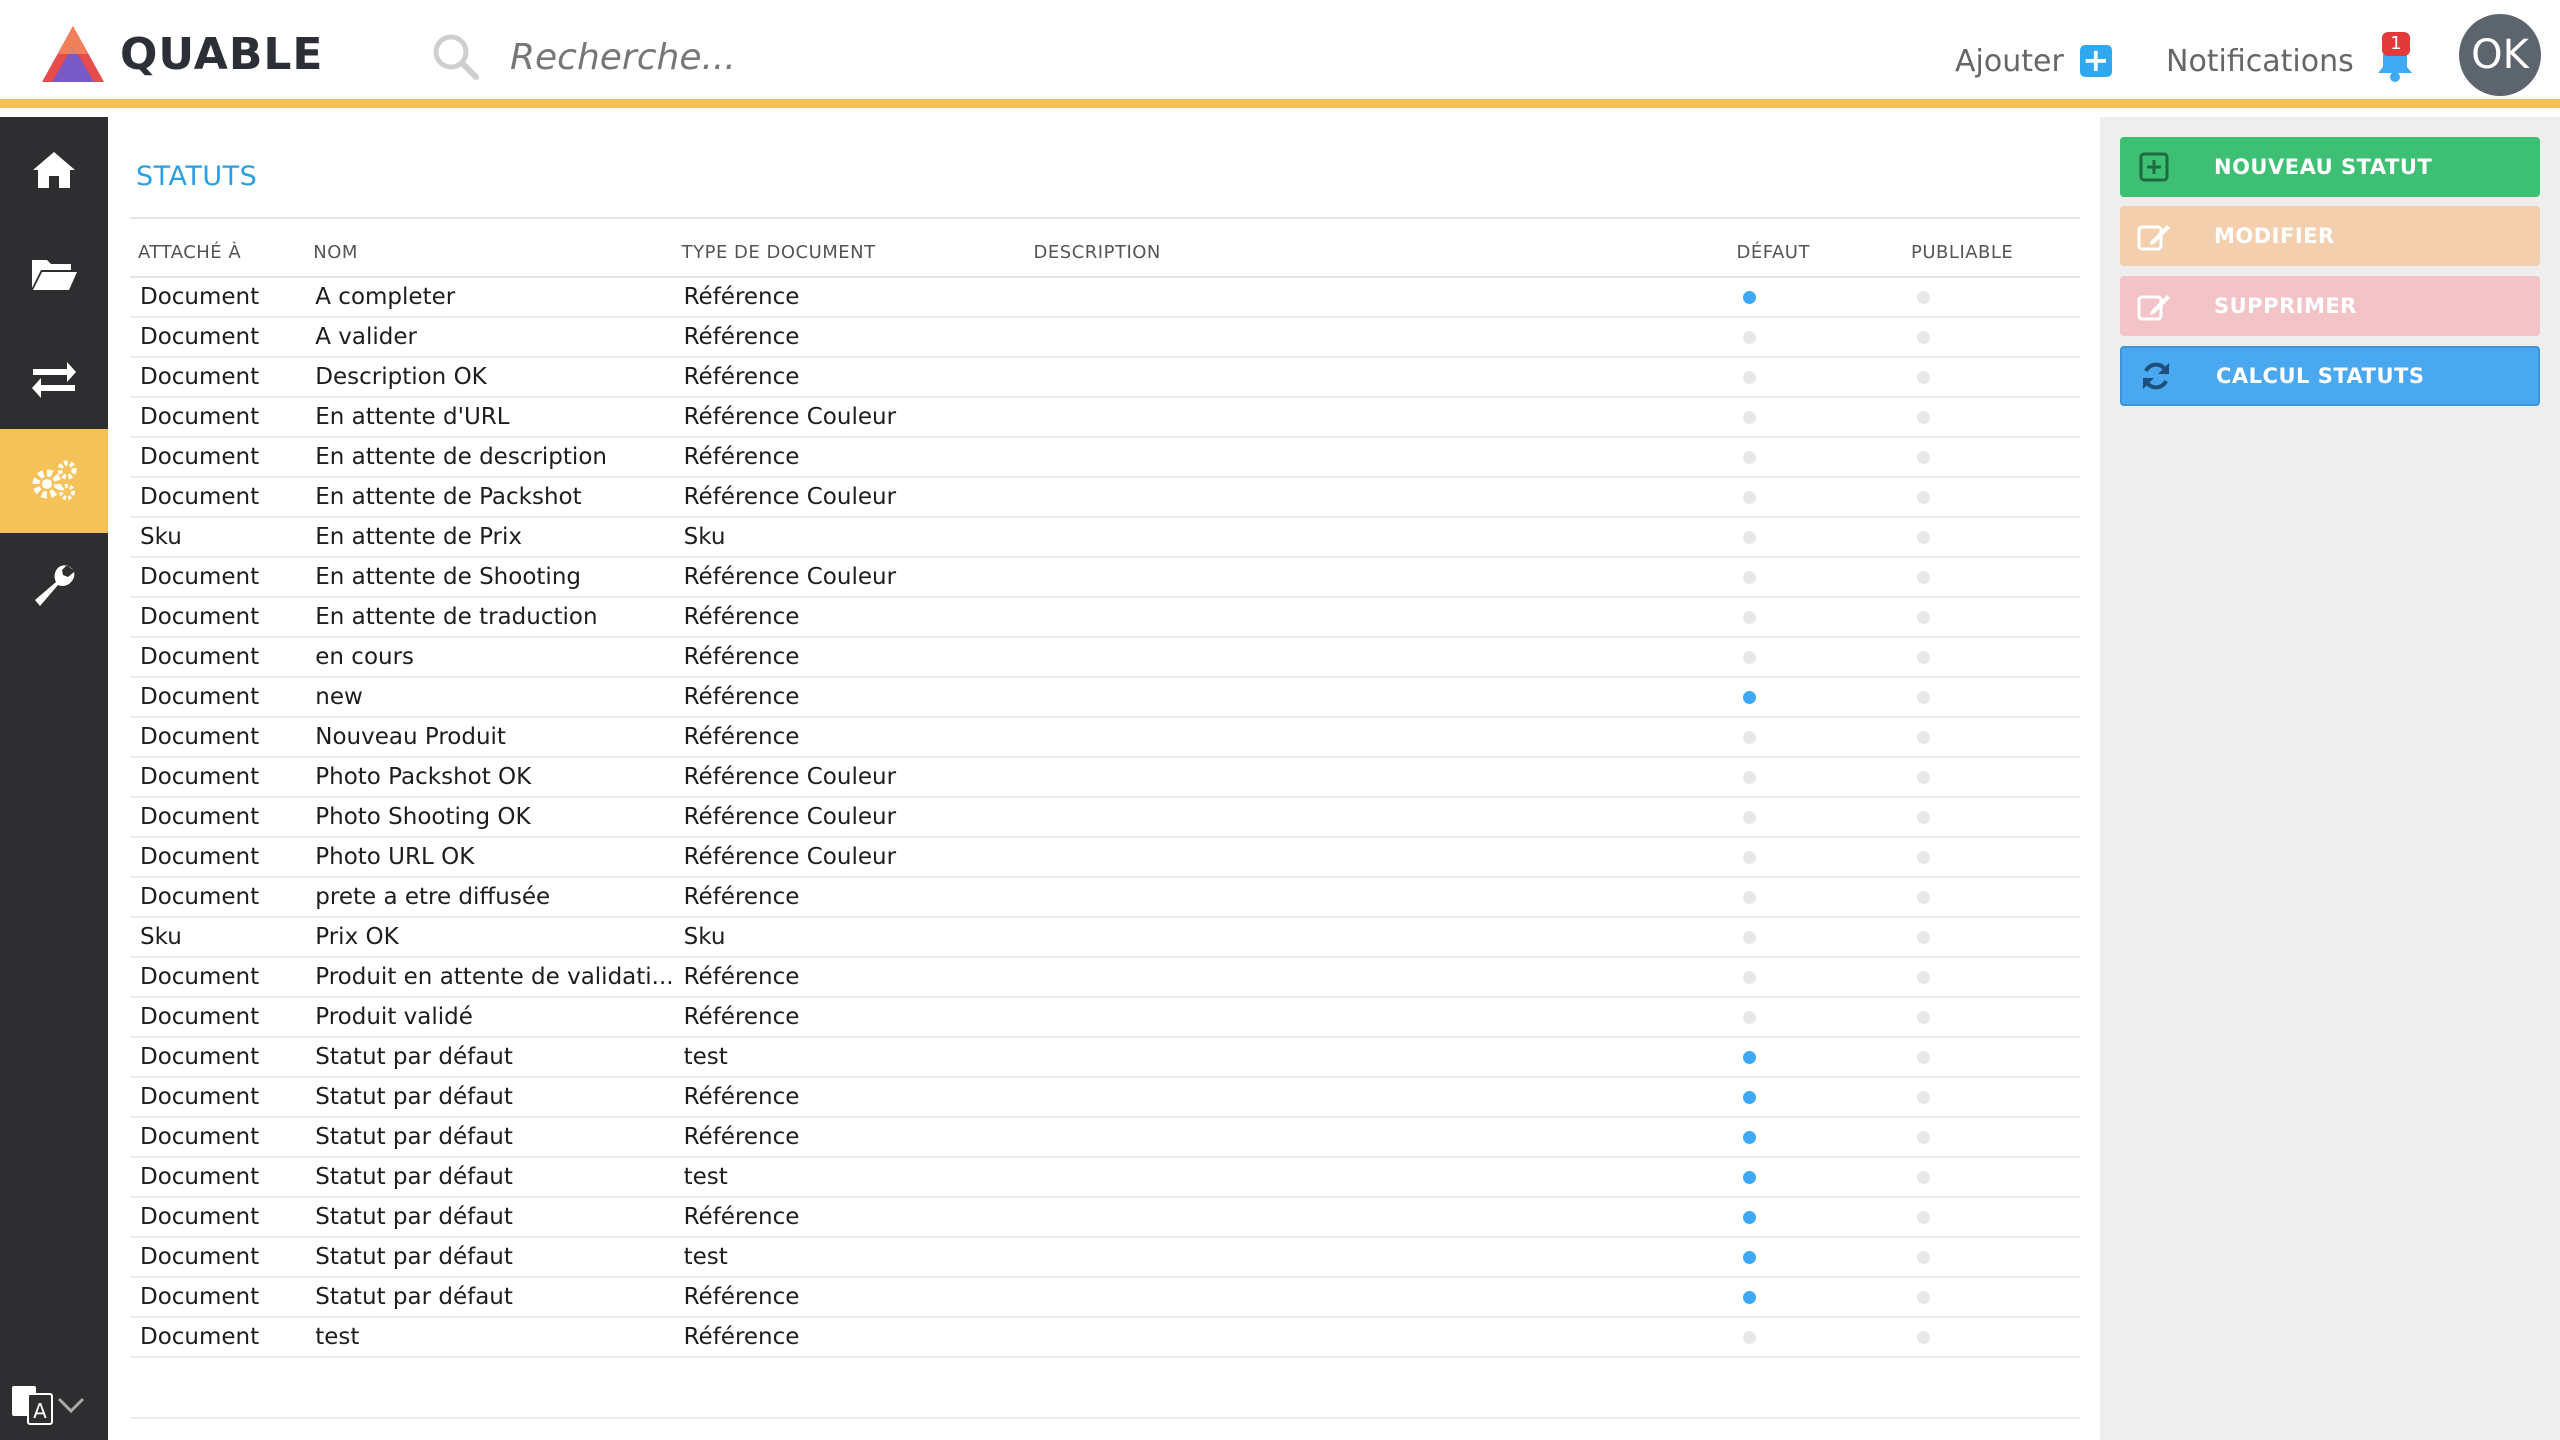 The height and width of the screenshot is (1440, 2560). I want to click on search-input, so click(740, 57).